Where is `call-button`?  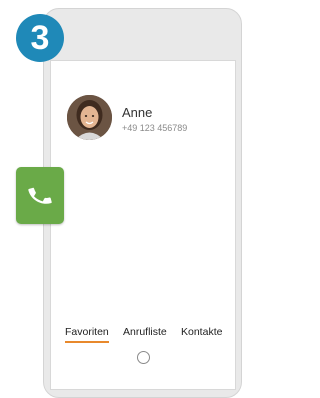 call-button is located at coordinates (40, 195).